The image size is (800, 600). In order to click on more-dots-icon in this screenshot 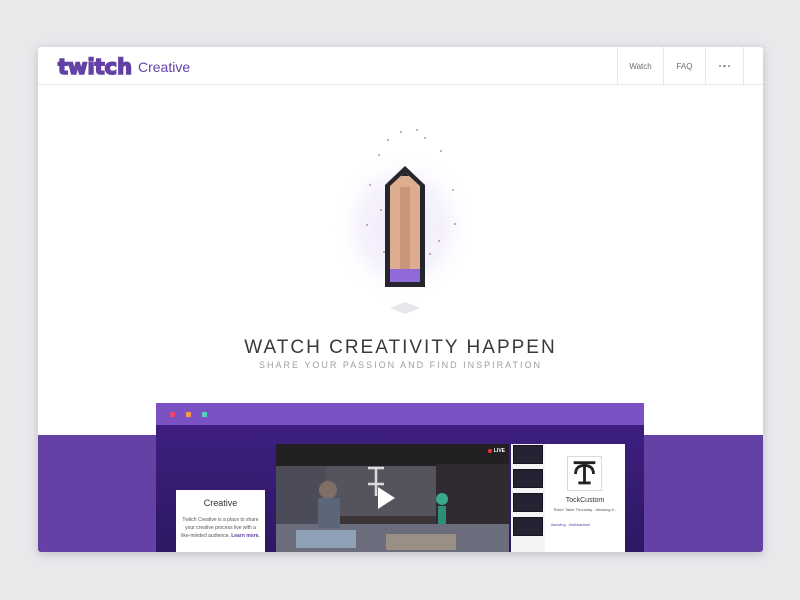, I will do `click(724, 66)`.